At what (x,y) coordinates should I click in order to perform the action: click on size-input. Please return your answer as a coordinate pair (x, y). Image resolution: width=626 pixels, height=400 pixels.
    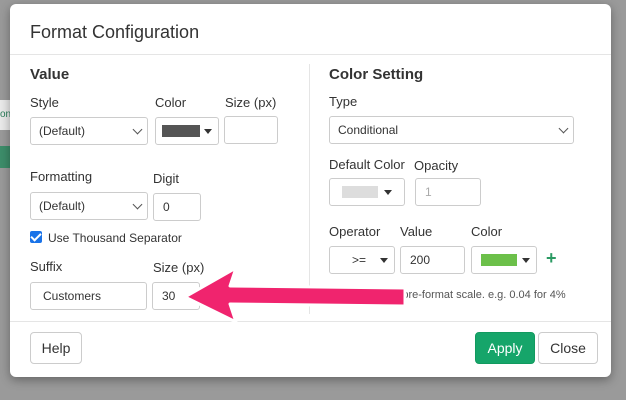
    Looking at the image, I should click on (251, 130).